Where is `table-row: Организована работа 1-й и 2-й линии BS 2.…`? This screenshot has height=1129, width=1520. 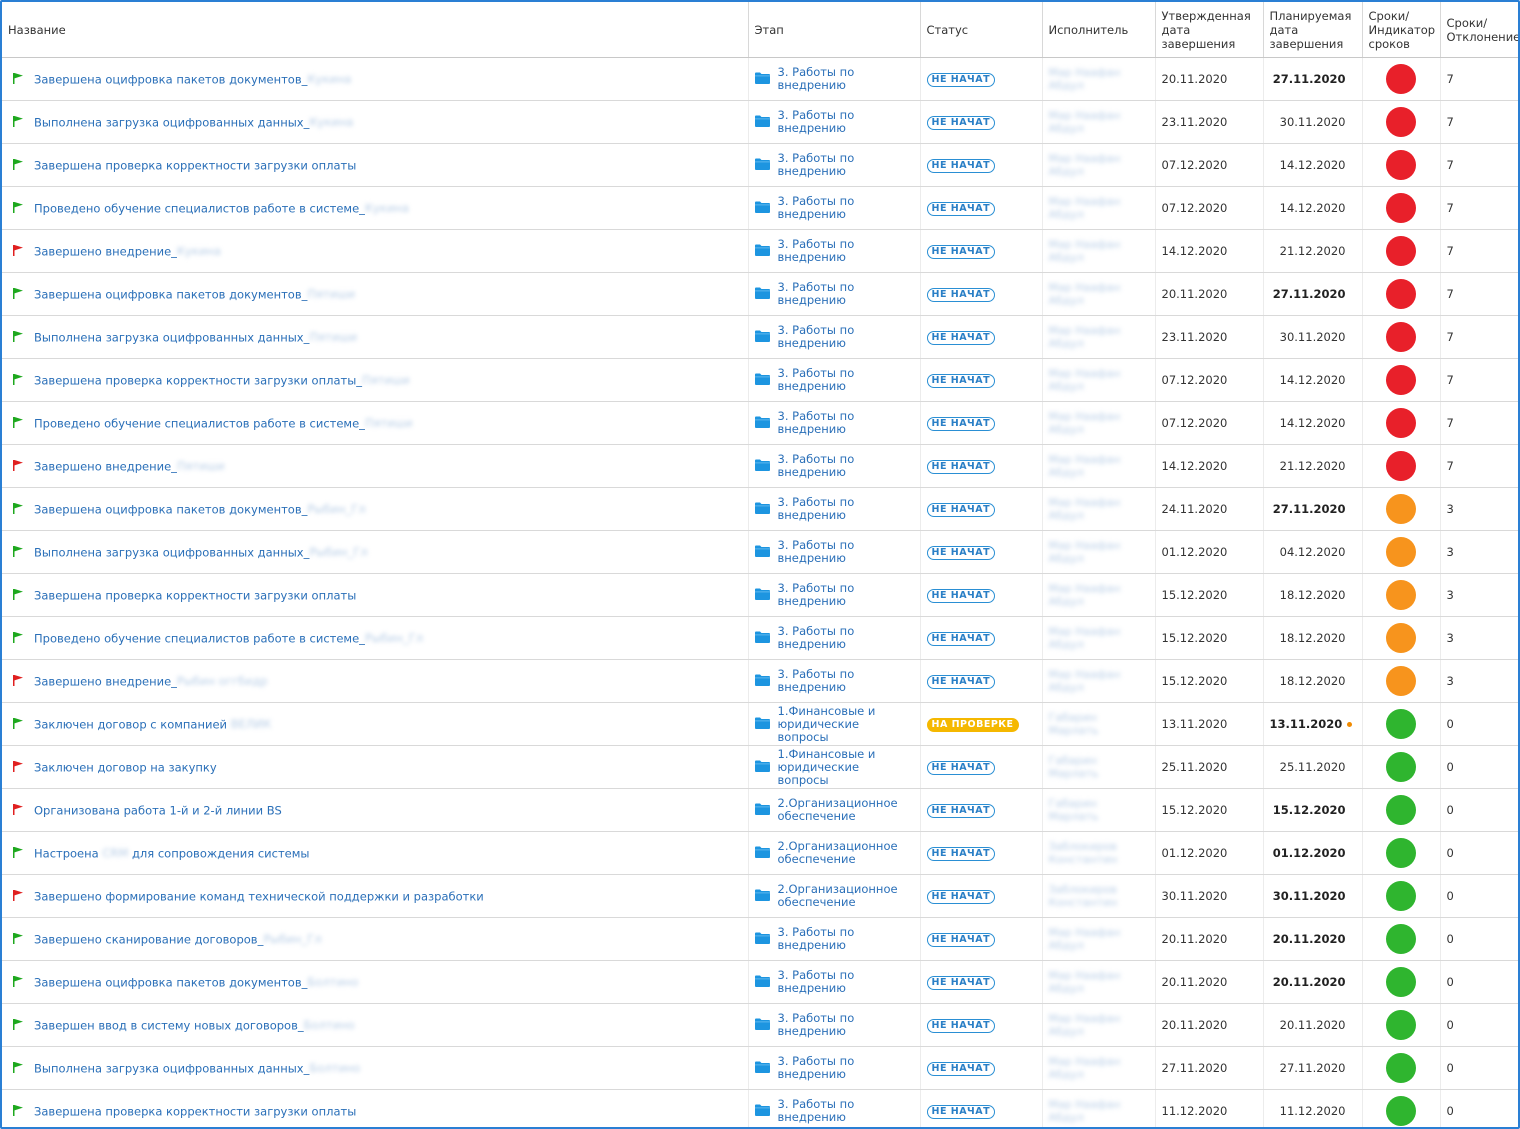
table-row: Организована работа 1-й и 2-й линии BS 2.… is located at coordinates (760, 810).